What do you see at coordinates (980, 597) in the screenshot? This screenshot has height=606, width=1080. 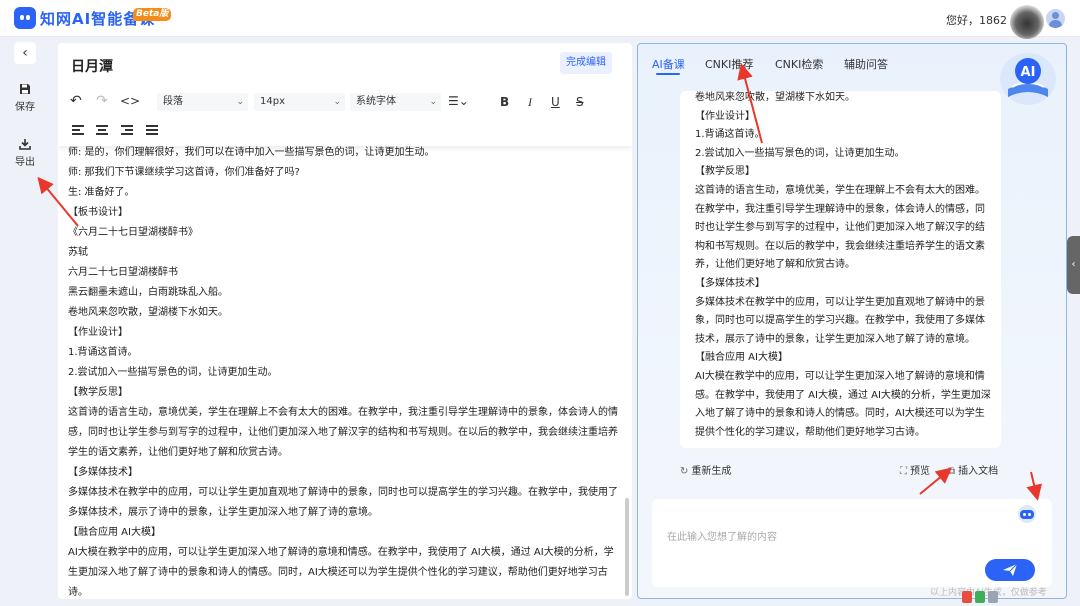 I see `app-icon-green` at bounding box center [980, 597].